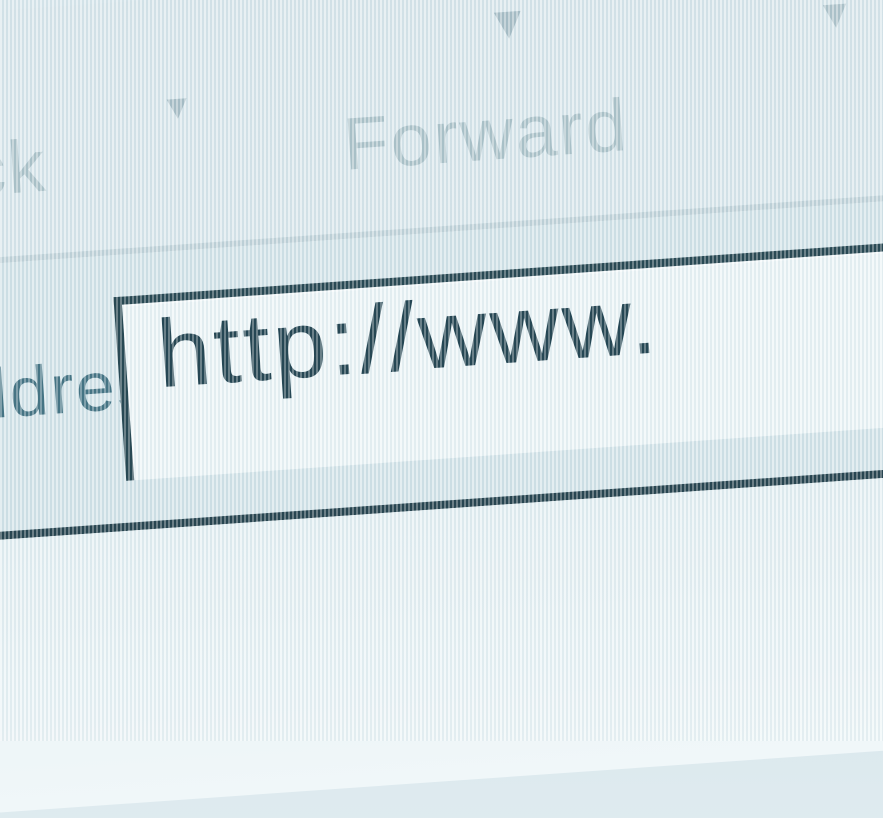 The image size is (883, 818). Describe the element at coordinates (25, 171) in the screenshot. I see `back-button-label: Back` at that location.